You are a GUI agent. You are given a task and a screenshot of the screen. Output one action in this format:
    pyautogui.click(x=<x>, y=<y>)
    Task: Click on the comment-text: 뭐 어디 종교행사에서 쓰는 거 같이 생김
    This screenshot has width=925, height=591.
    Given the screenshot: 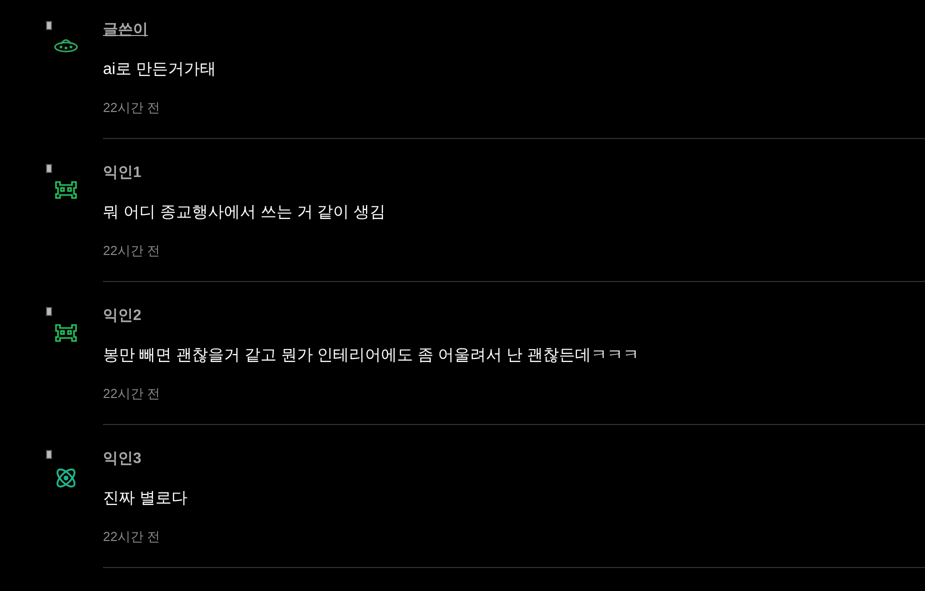 What is the action you would take?
    pyautogui.click(x=245, y=213)
    